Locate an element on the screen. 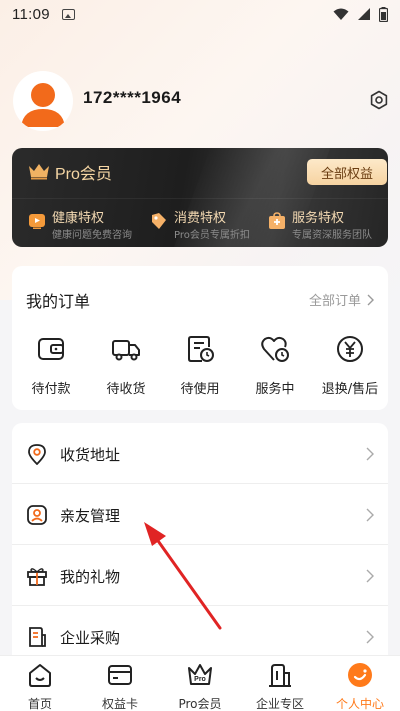 The width and height of the screenshot is (400, 711). nav-label: 企业专区 is located at coordinates (279, 704).